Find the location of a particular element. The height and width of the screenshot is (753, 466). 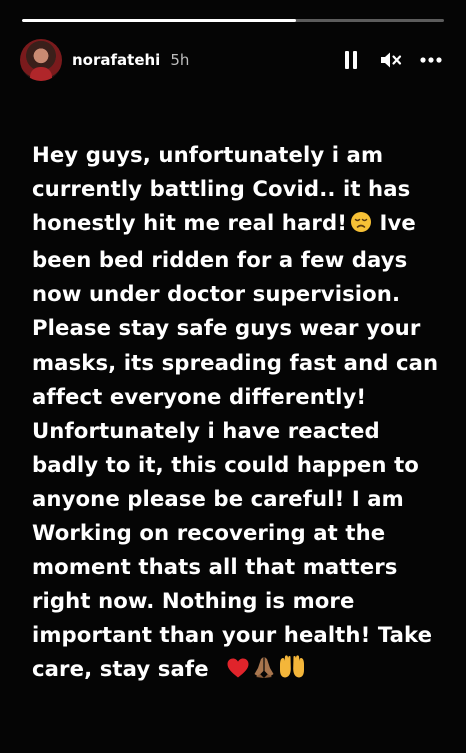

story-line: moment thats all that matters is located at coordinates (215, 567).